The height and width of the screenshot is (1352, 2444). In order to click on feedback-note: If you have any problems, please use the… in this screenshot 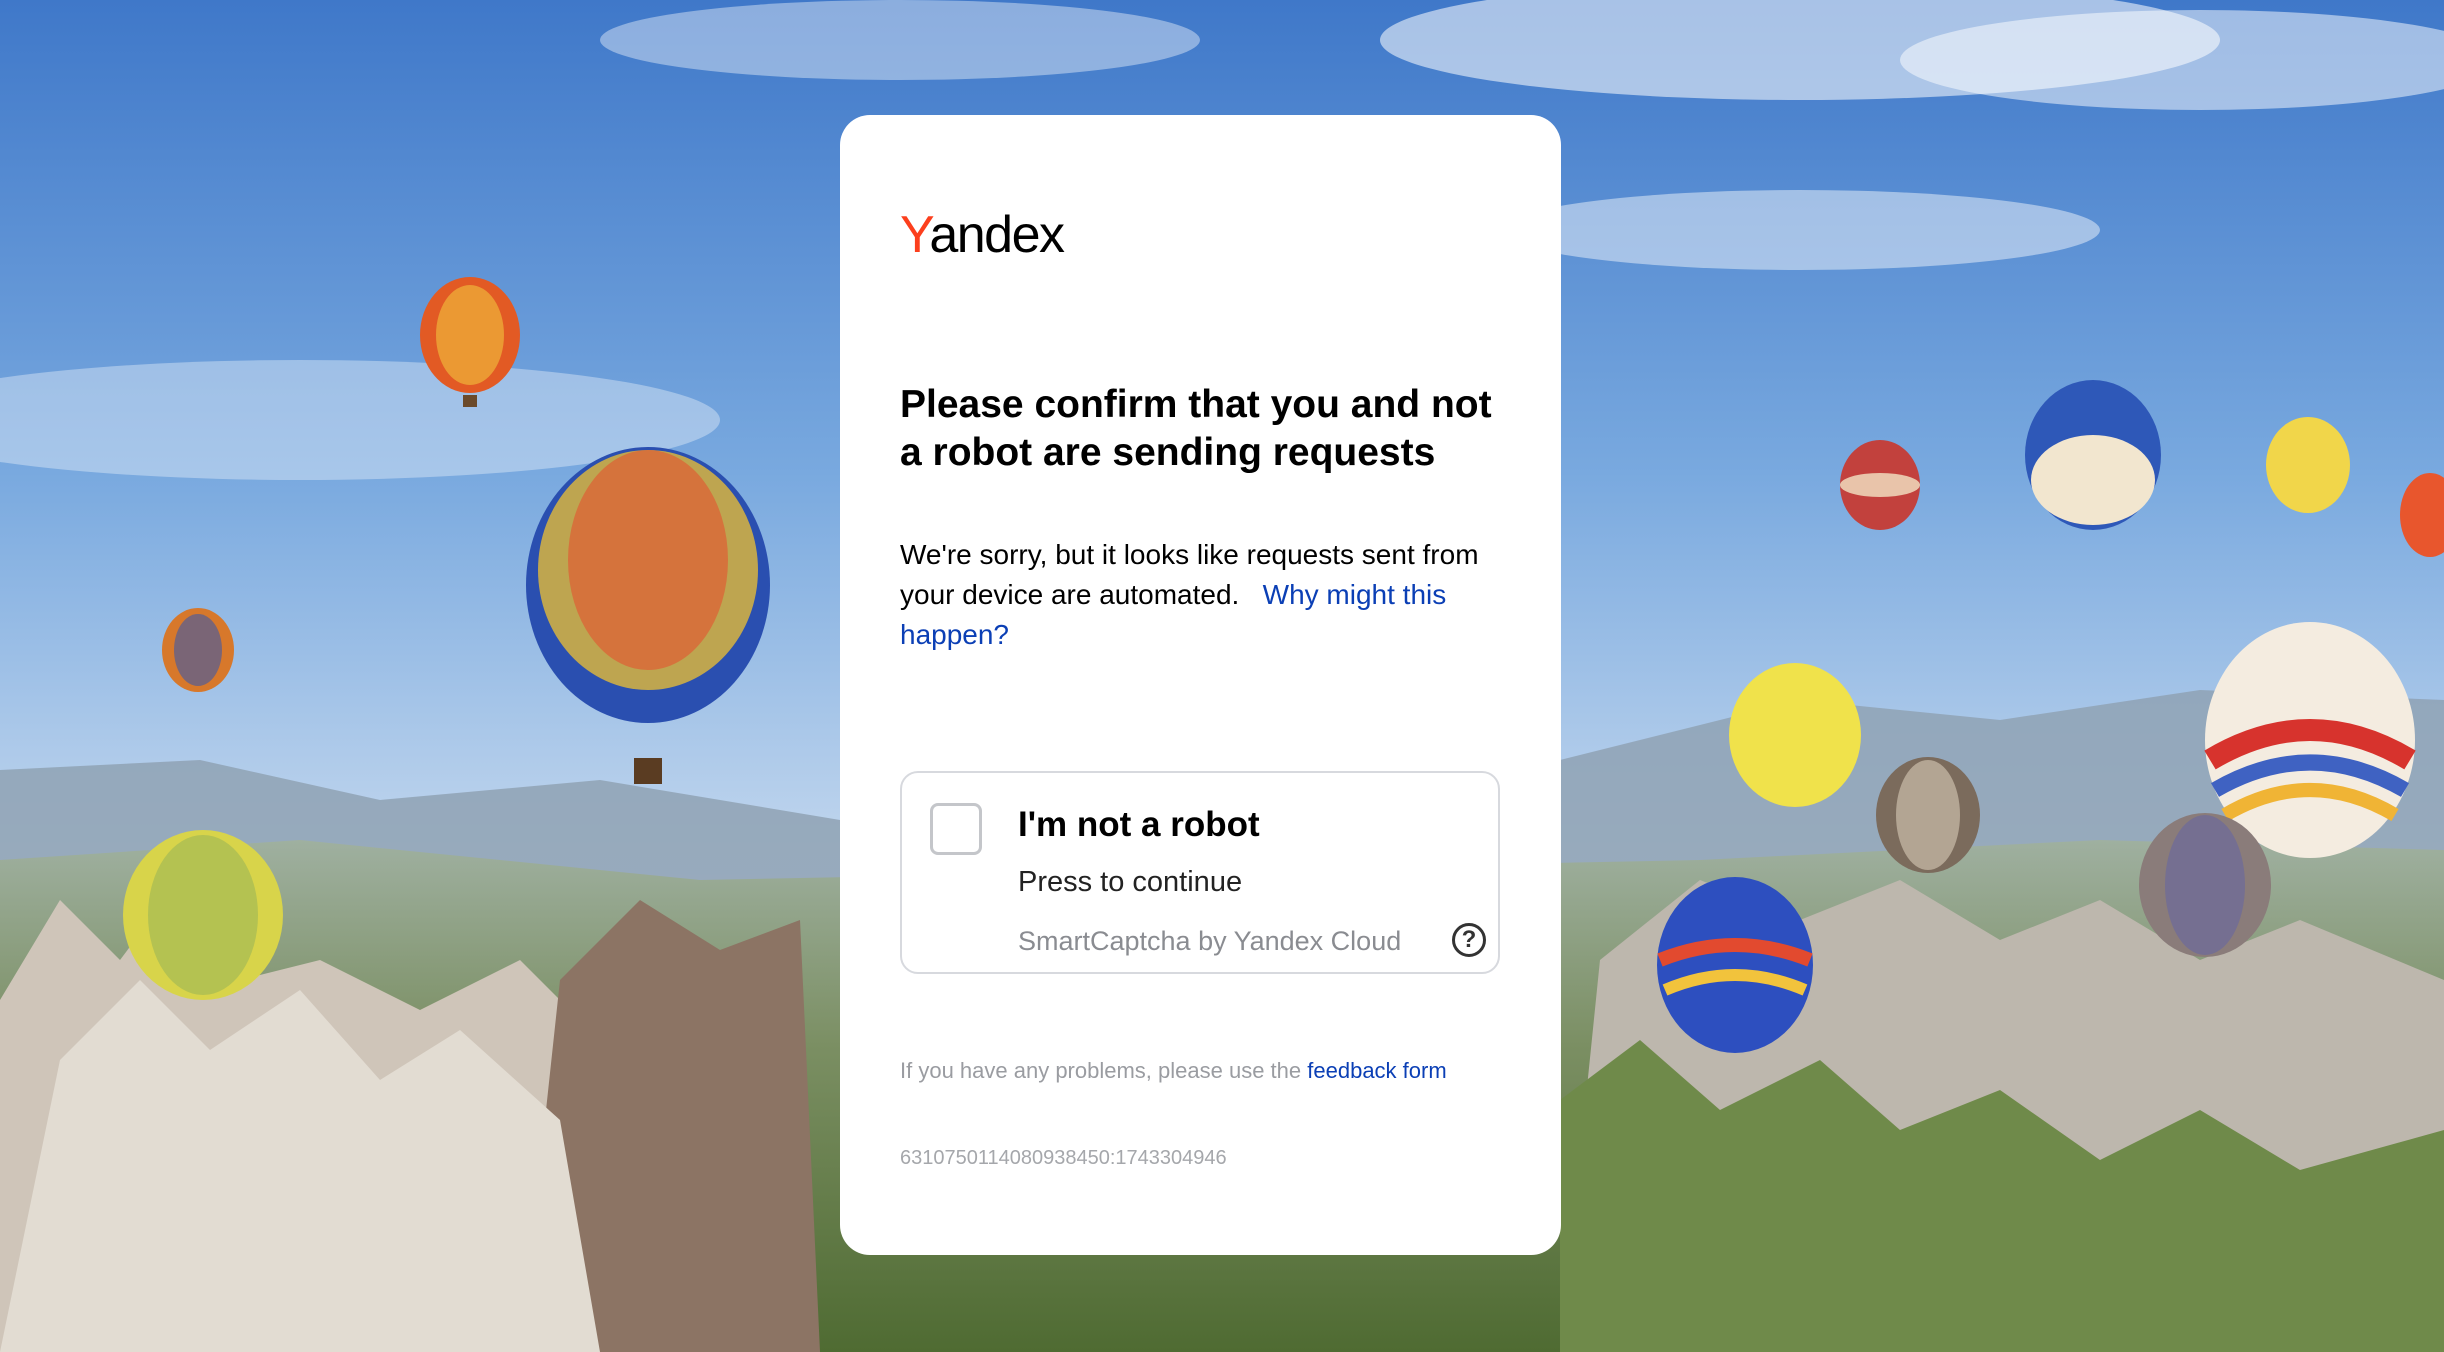, I will do `click(1200, 1070)`.